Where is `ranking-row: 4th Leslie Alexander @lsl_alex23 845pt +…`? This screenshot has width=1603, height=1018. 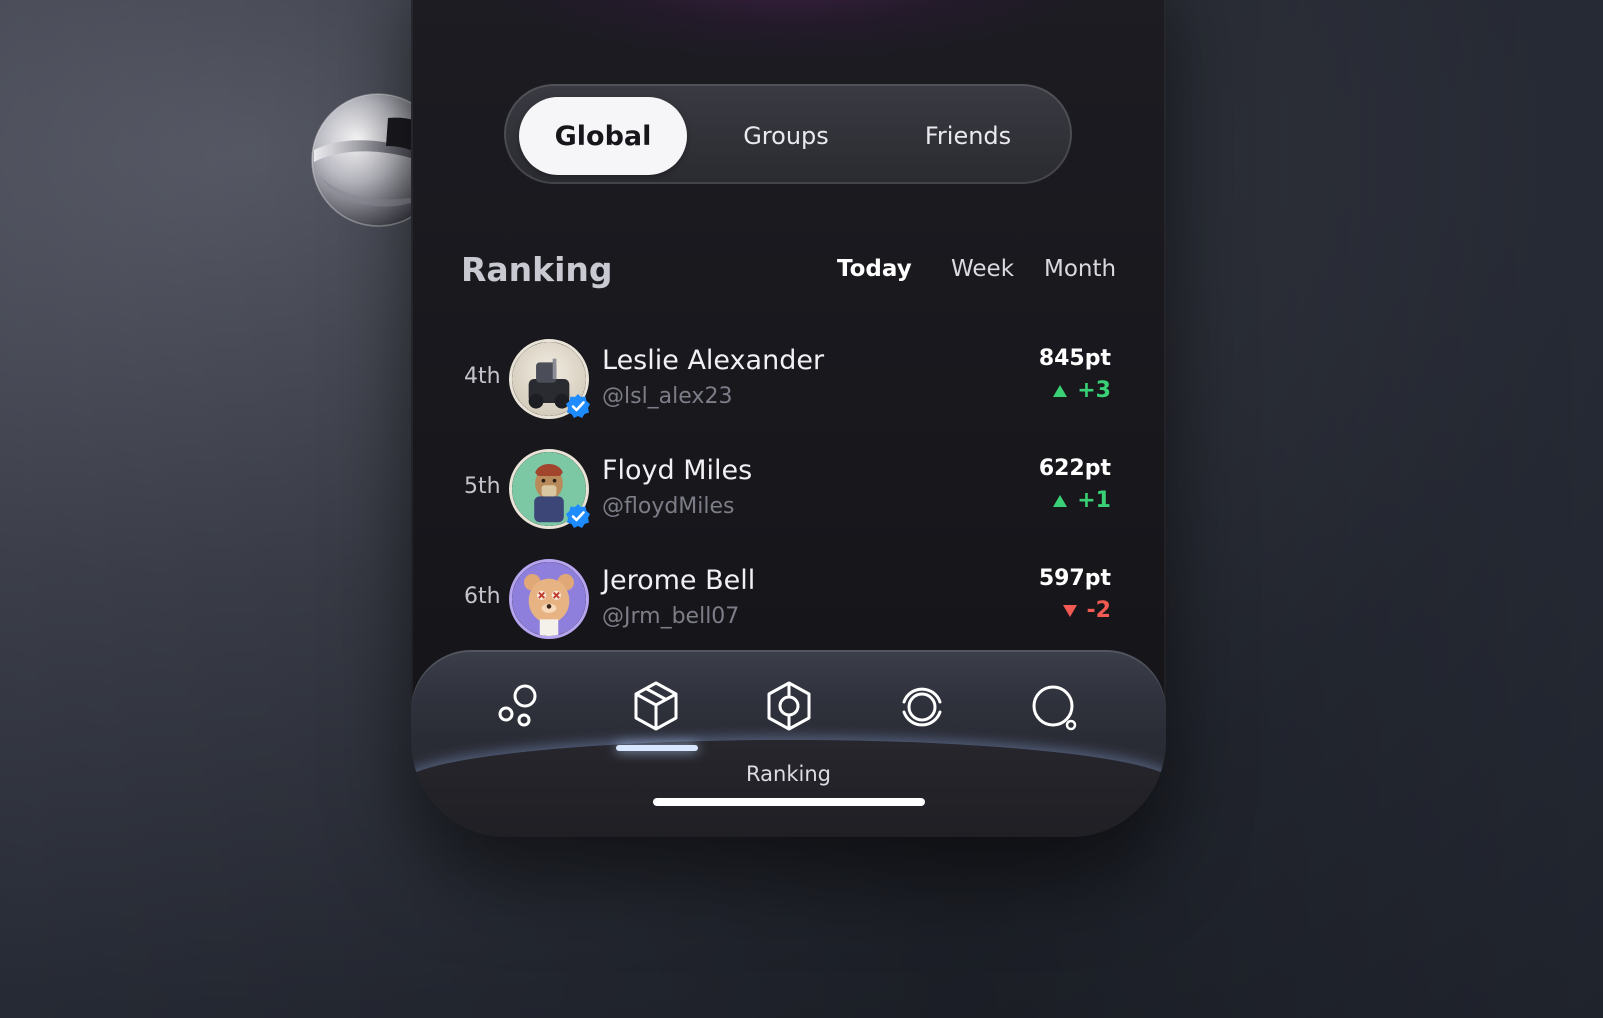 ranking-row: 4th Leslie Alexander @lsl_alex23 845pt +… is located at coordinates (781, 379).